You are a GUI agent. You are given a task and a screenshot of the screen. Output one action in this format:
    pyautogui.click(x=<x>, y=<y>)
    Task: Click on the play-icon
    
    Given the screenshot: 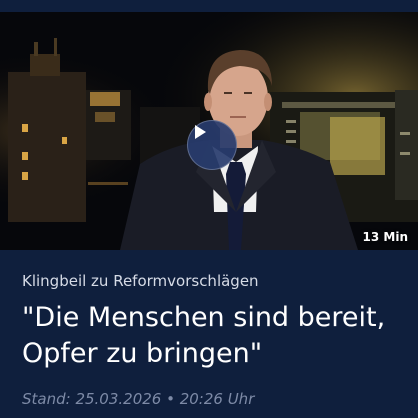 What is the action you would take?
    pyautogui.click(x=200, y=132)
    